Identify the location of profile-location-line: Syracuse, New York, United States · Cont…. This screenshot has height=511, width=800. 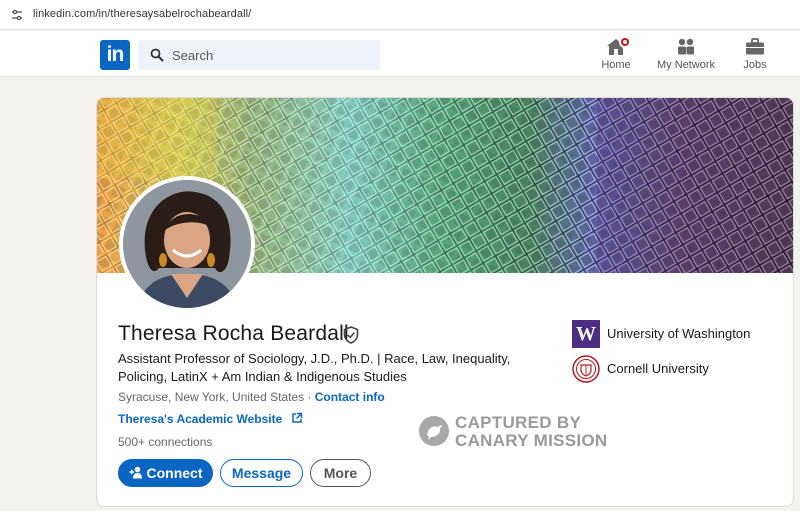
(251, 397).